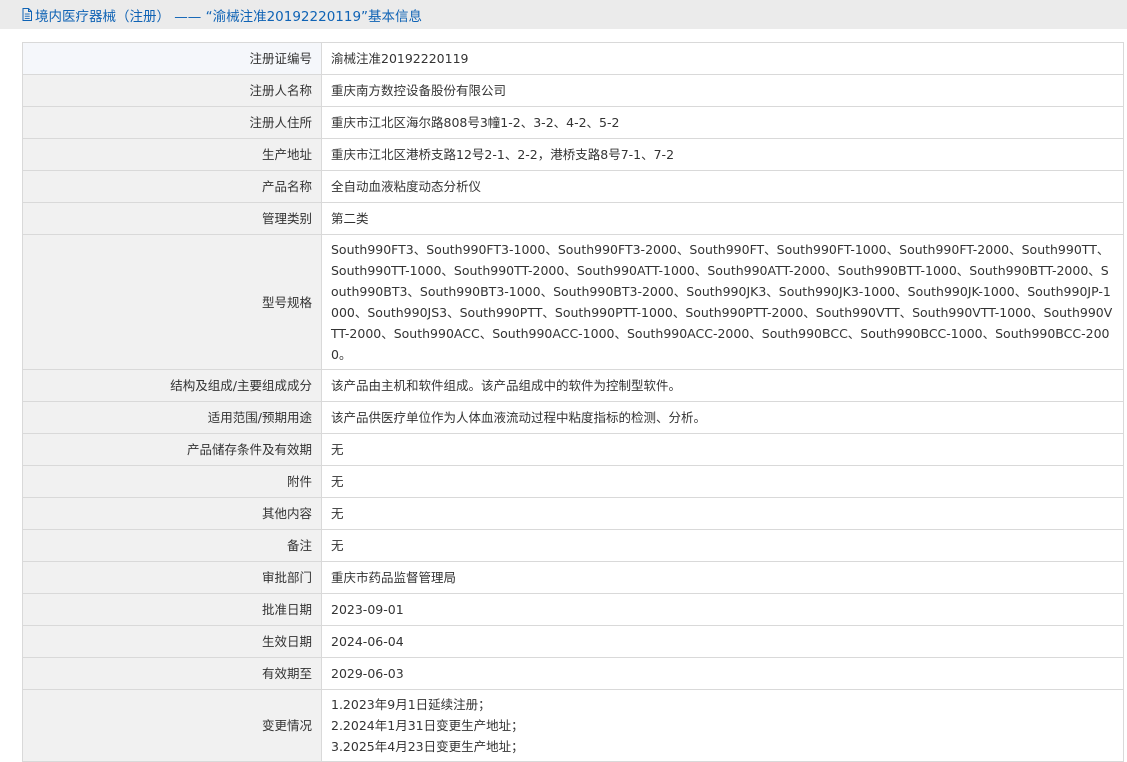 The height and width of the screenshot is (762, 1127). I want to click on table-row: 注册证编号 渝械注准20192220119, so click(573, 58).